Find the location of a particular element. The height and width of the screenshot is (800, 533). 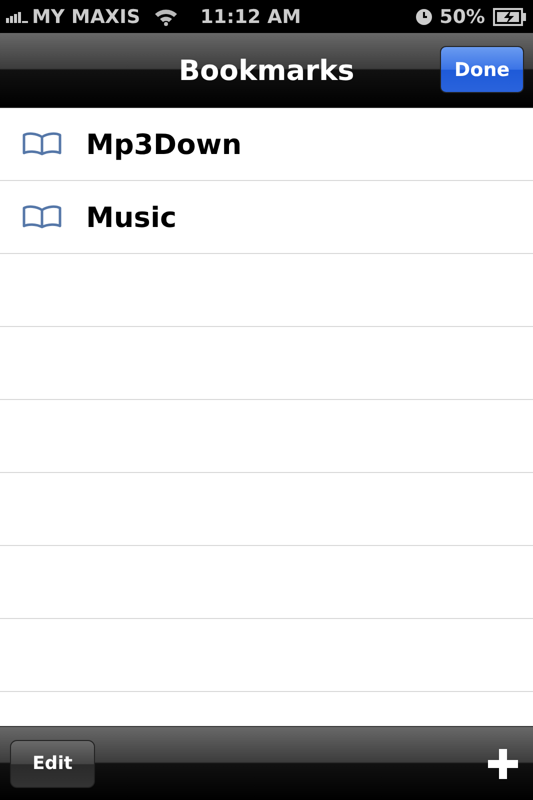

bookmark-row: Mp3Down is located at coordinates (266, 144).